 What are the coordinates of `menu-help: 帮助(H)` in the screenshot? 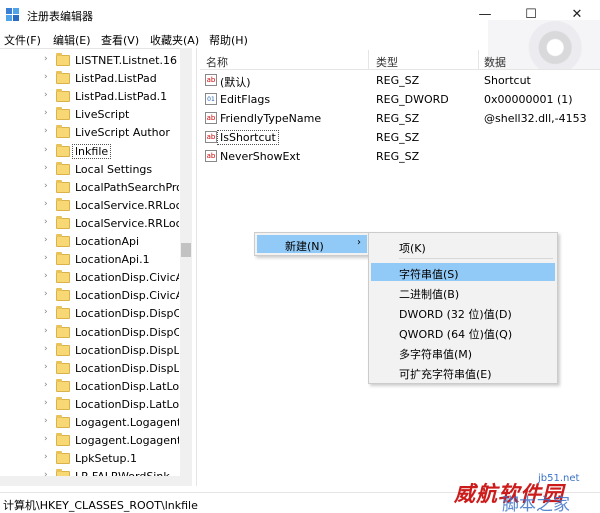 It's located at (228, 40).